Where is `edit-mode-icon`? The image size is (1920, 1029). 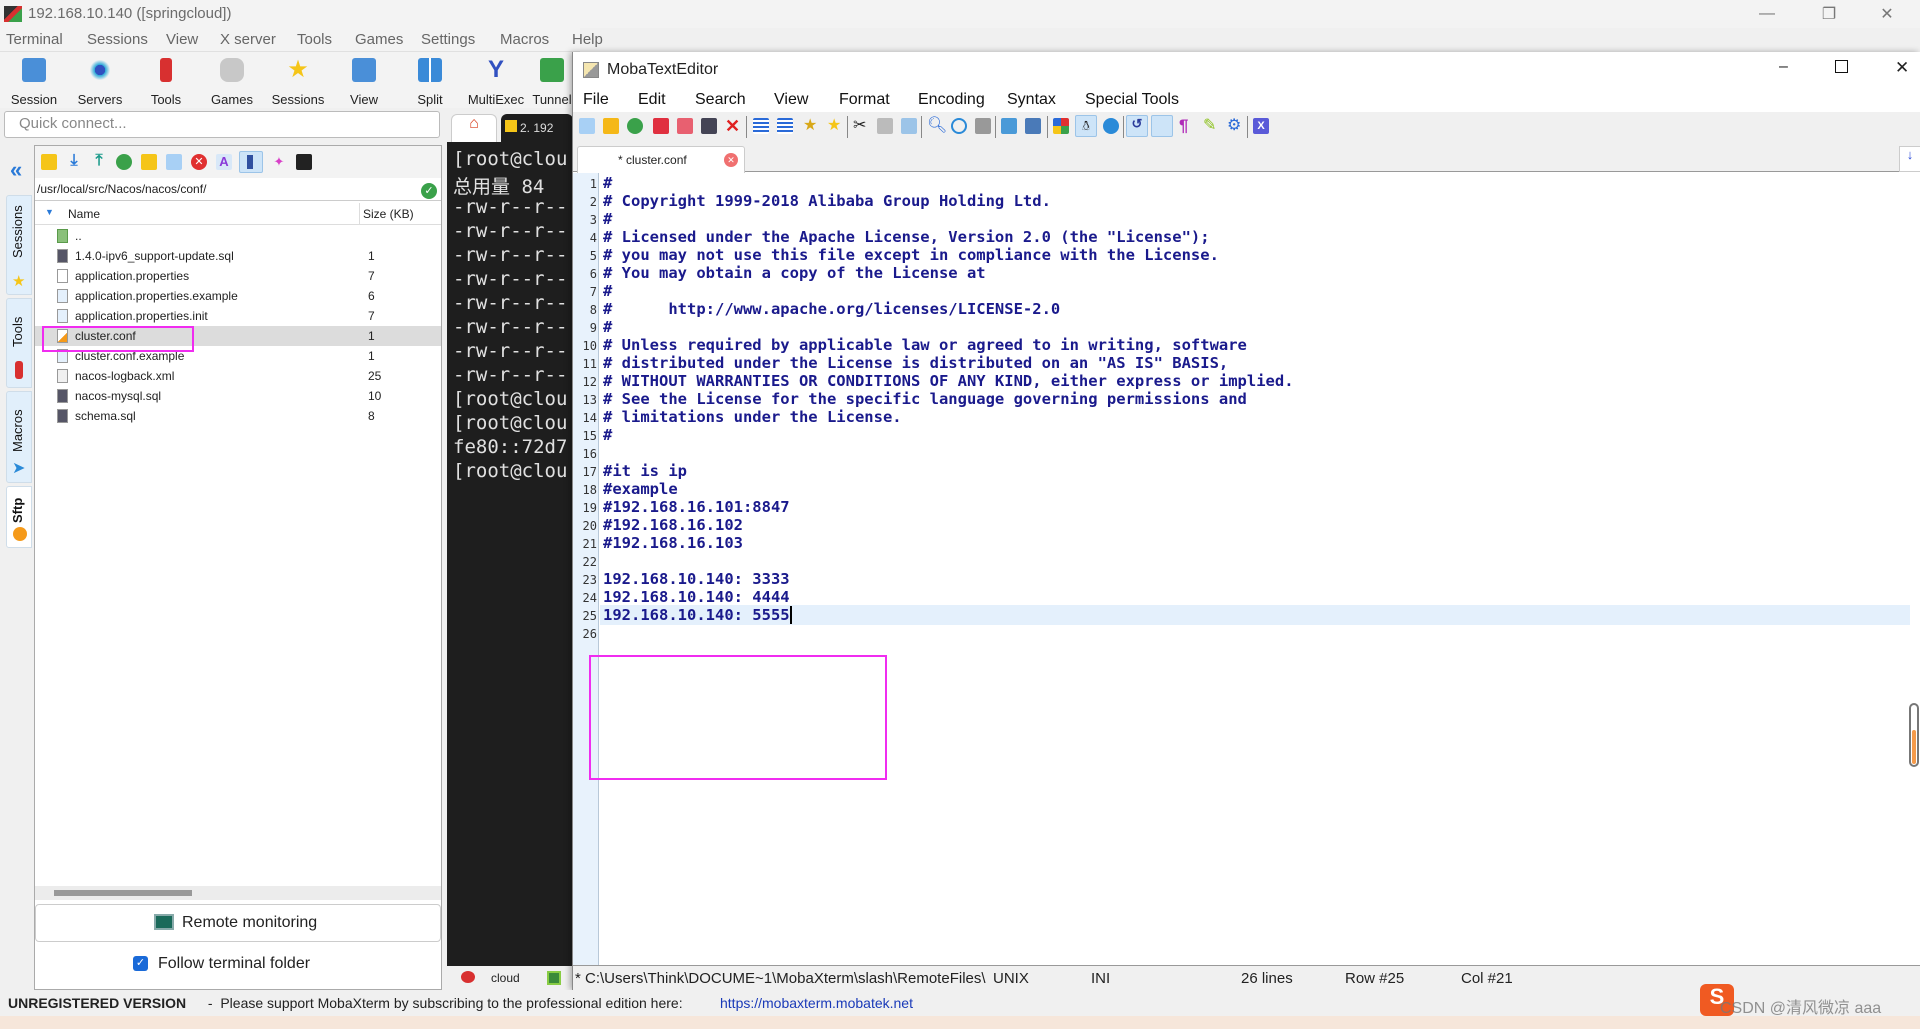
edit-mode-icon is located at coordinates (1162, 126).